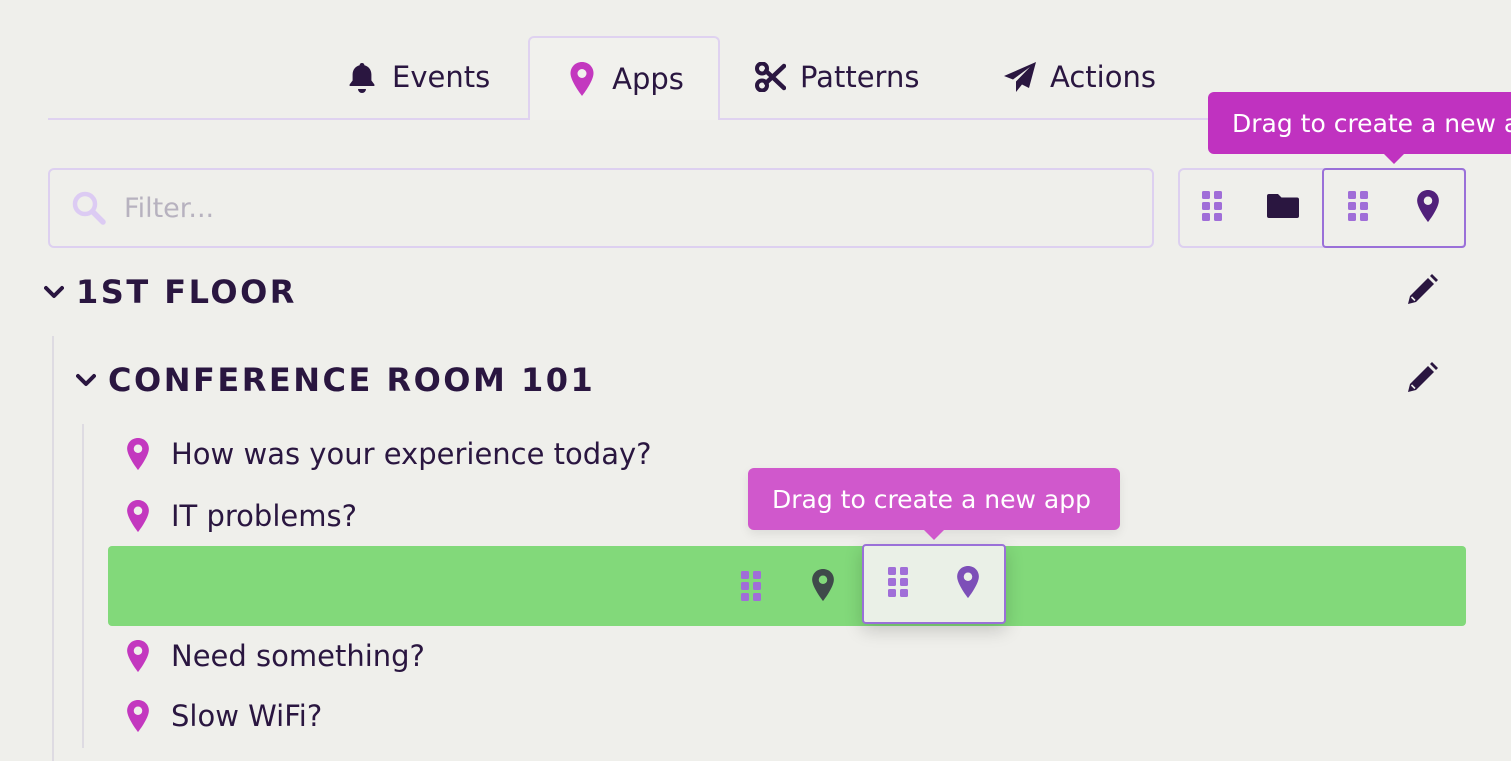  Describe the element at coordinates (89, 208) in the screenshot. I see `search-icon` at that location.